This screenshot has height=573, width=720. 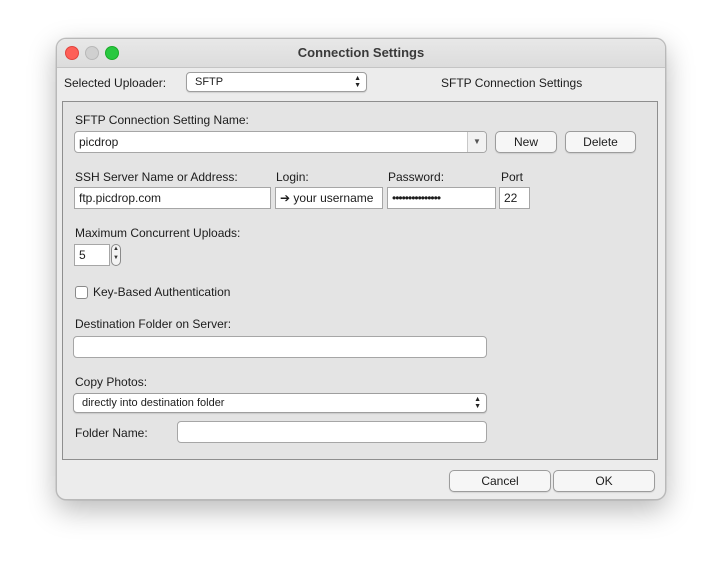 I want to click on max-uploads-label: Maximum Concurrent Uploads:, so click(x=158, y=233).